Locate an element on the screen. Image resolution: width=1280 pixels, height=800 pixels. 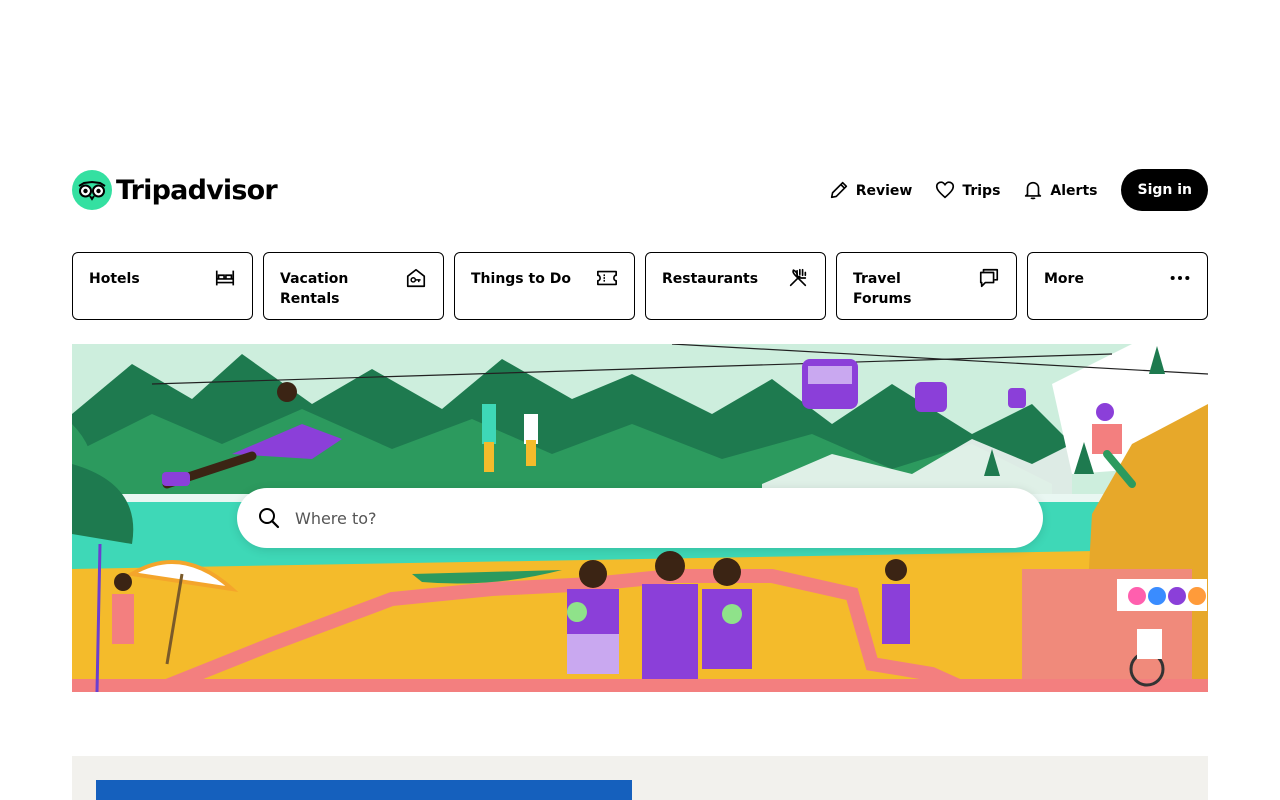
pencil-icon is located at coordinates (838, 190).